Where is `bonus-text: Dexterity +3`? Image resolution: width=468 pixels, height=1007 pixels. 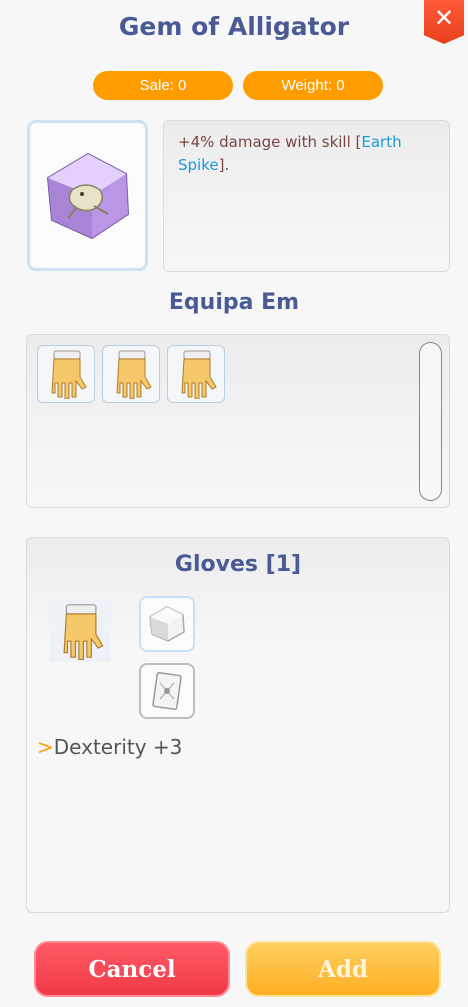
bonus-text: Dexterity +3 is located at coordinates (118, 747).